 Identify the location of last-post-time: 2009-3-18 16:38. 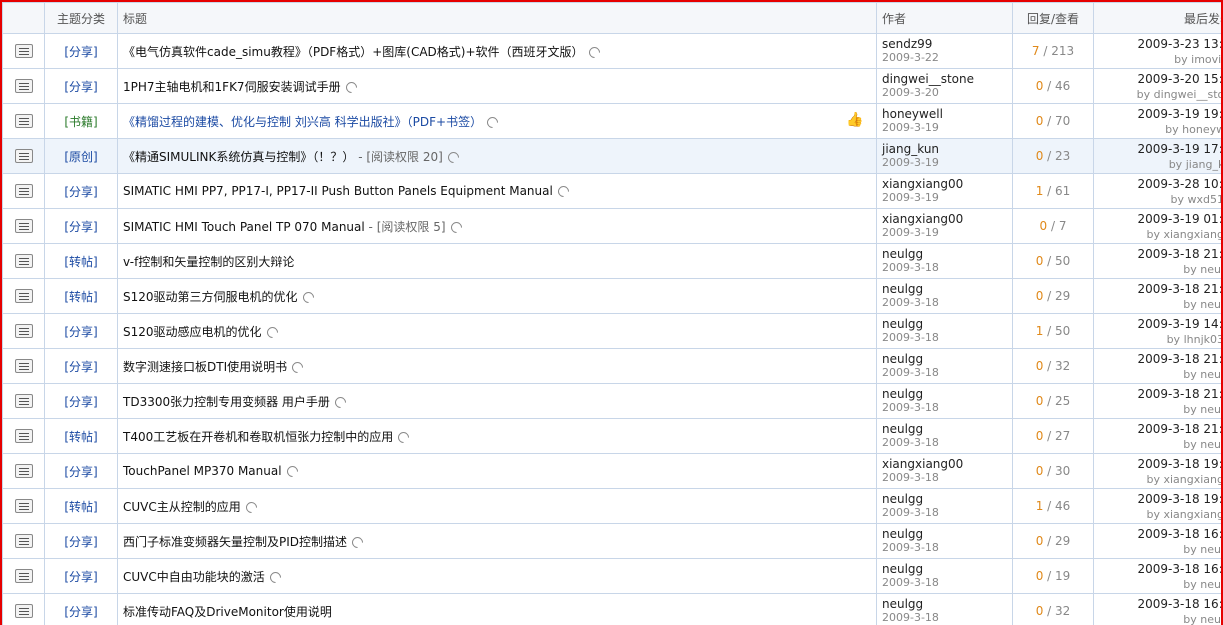
(1158, 604).